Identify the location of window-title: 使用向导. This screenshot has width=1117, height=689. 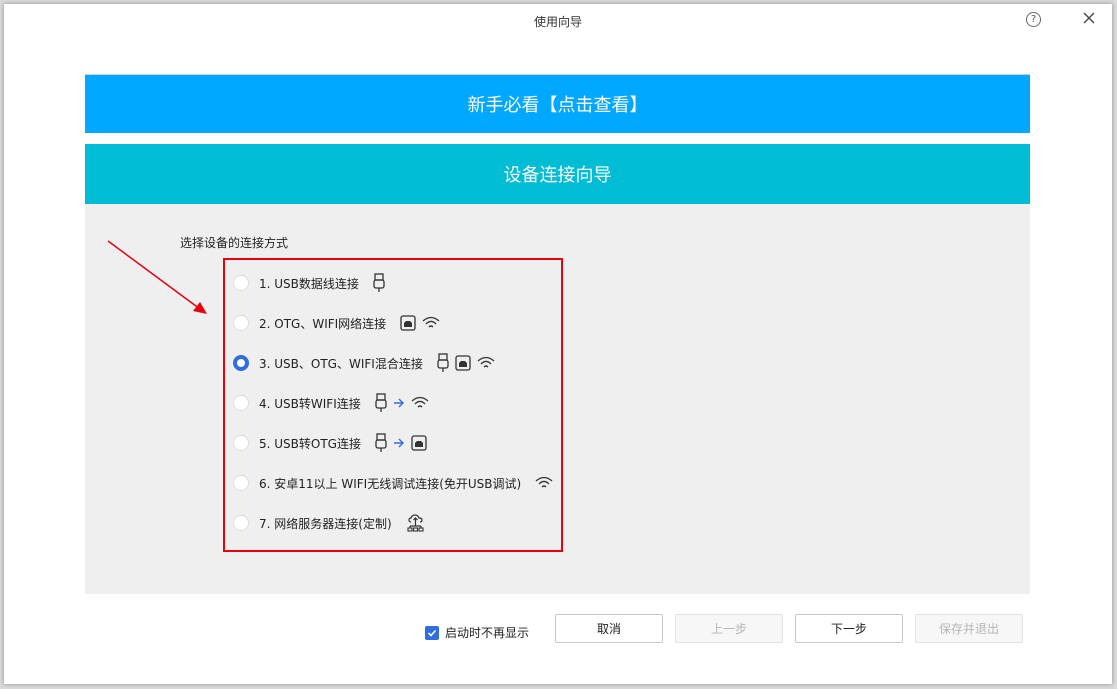
(557, 22).